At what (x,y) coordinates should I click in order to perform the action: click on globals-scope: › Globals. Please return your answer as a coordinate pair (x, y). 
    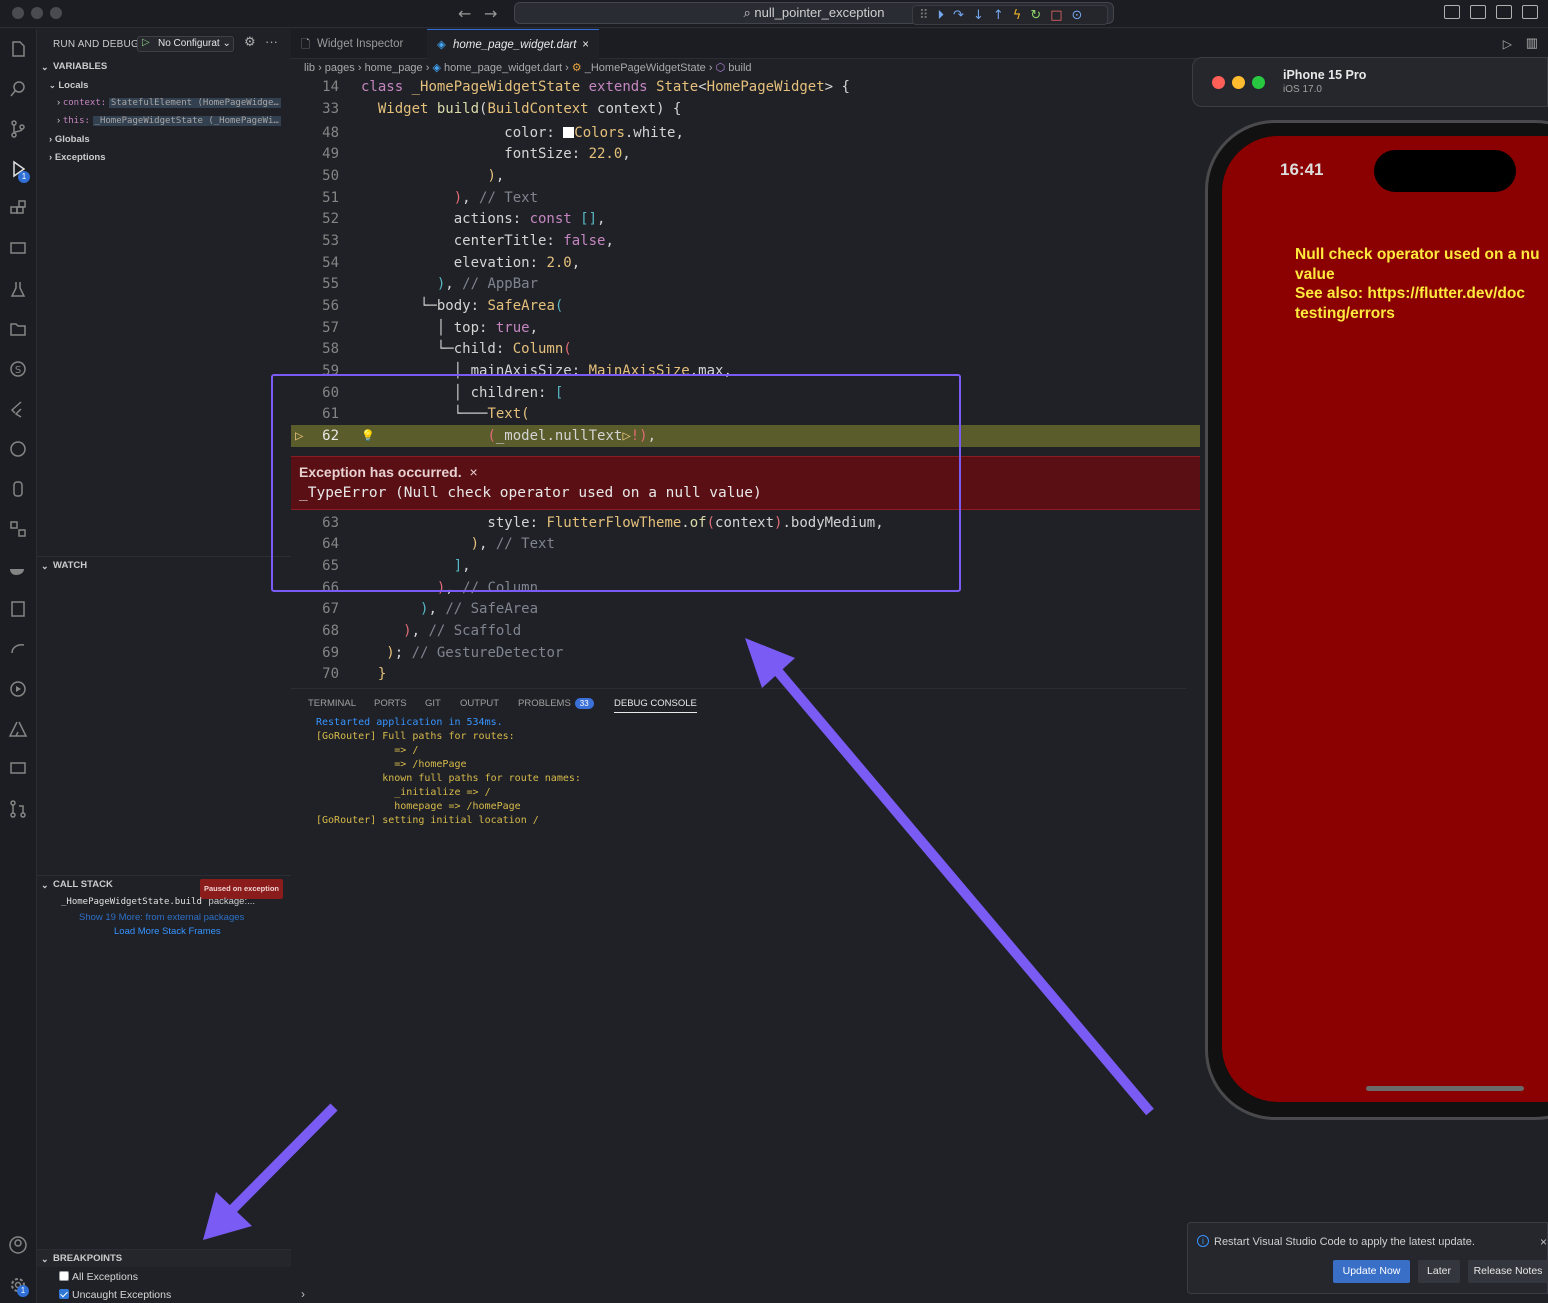
    Looking at the image, I should click on (69, 139).